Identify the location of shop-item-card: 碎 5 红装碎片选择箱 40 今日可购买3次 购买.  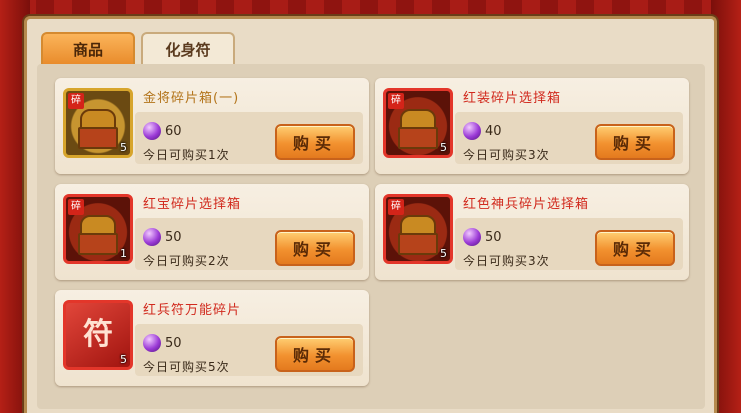
(532, 126).